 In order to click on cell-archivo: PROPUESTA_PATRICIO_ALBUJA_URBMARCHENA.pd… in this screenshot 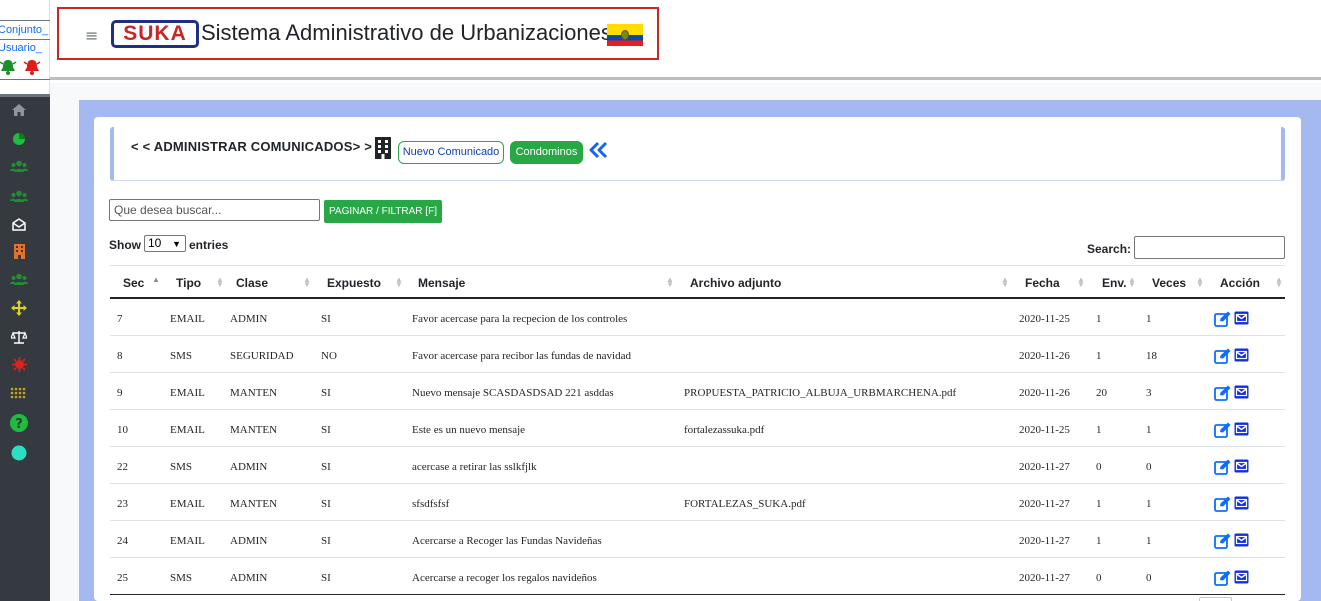, I will do `click(820, 393)`.